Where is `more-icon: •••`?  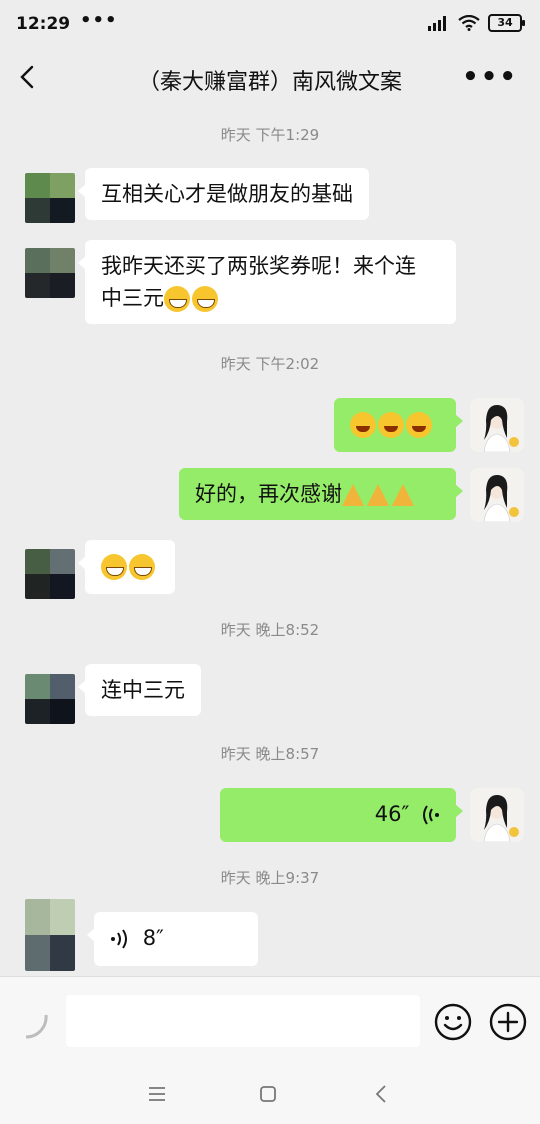 more-icon: ••• is located at coordinates (490, 77).